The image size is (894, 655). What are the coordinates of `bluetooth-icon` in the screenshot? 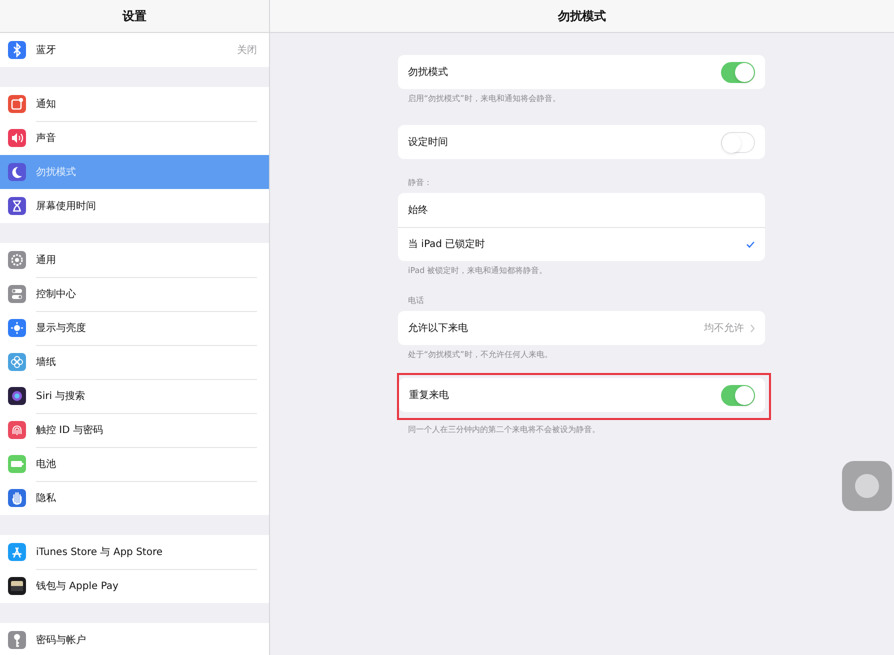 It's located at (17, 50).